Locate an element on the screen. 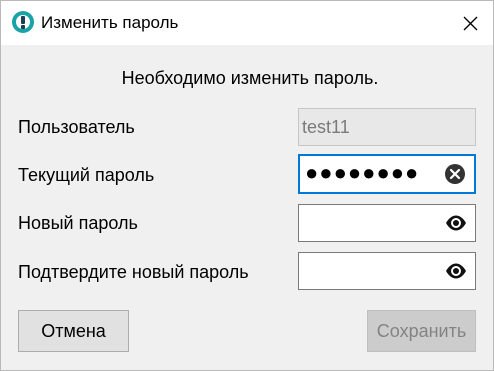 The height and width of the screenshot is (371, 494). confirm-password-input is located at coordinates (372, 271).